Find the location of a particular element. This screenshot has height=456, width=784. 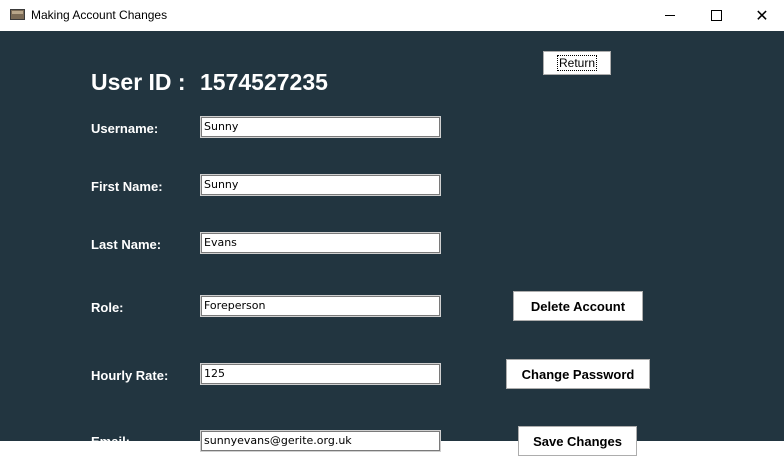

maximize-icon is located at coordinates (716, 15).